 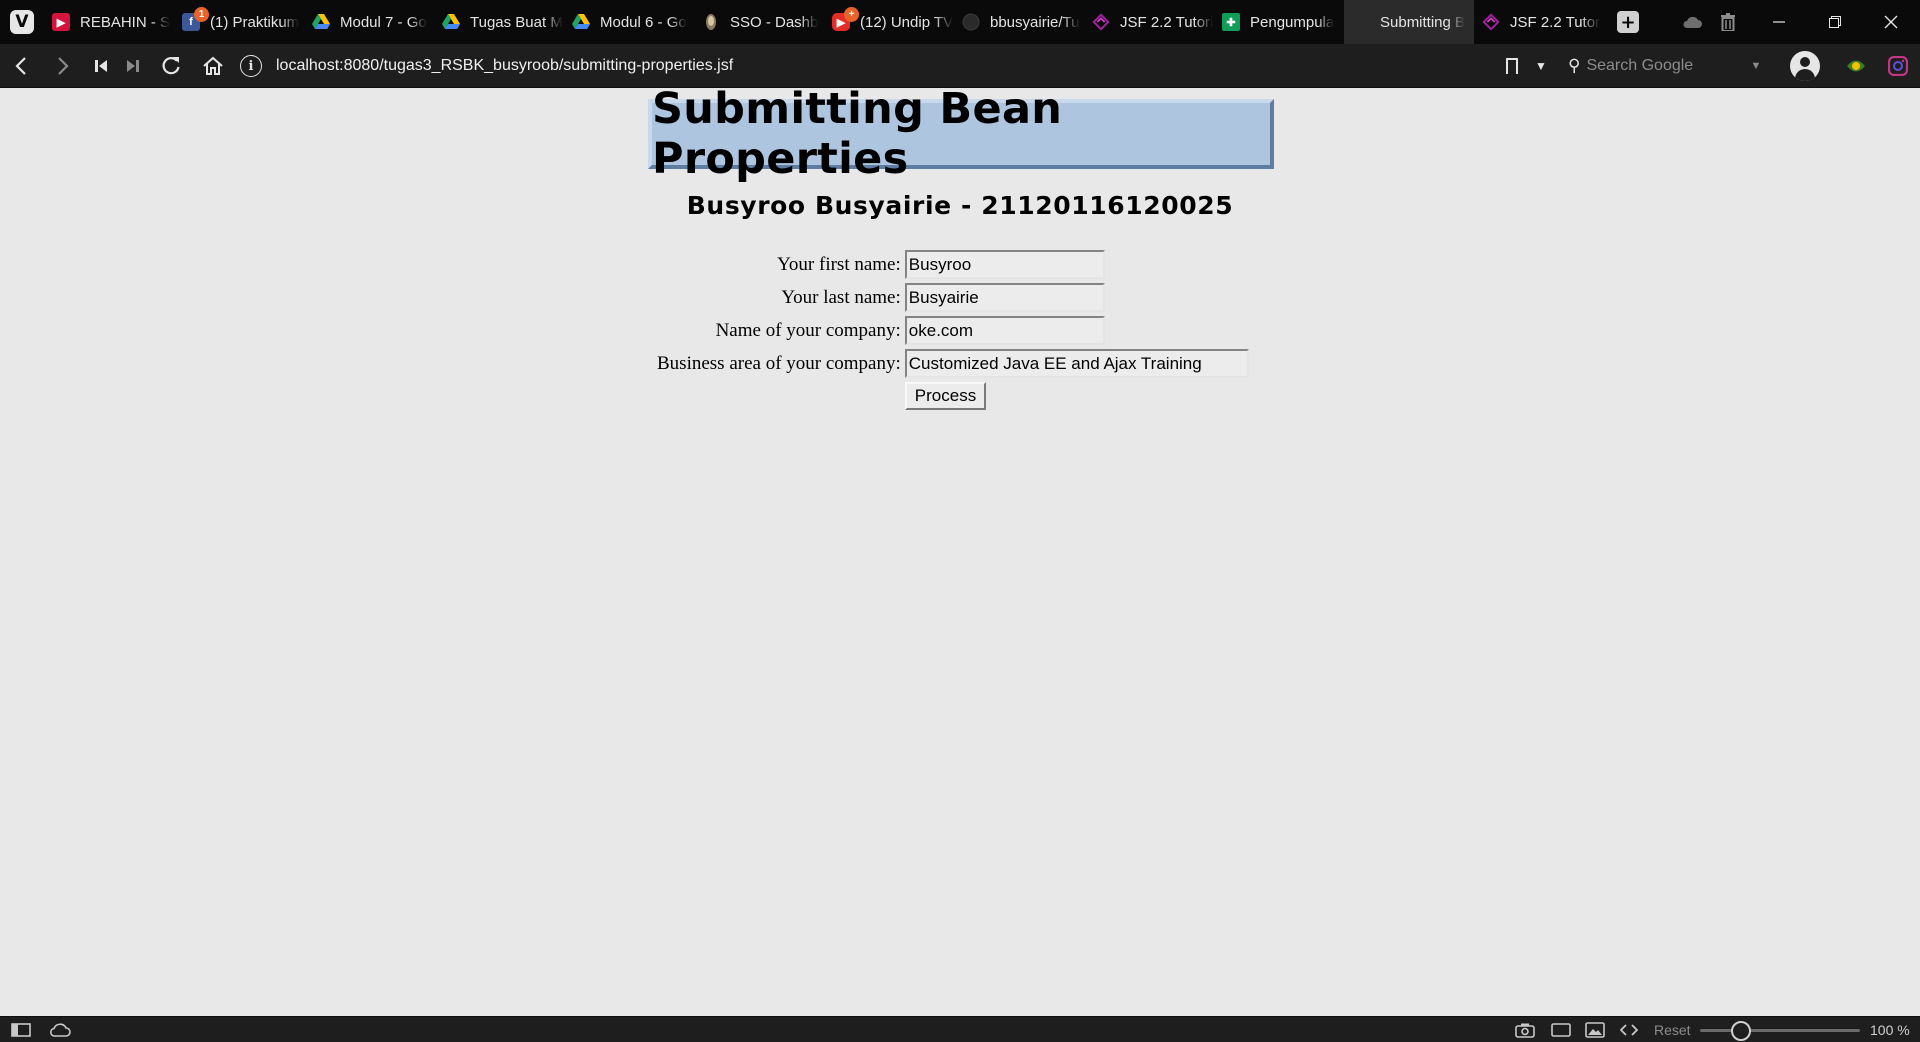 I want to click on vivaldi-menu-button: V, so click(x=22, y=22).